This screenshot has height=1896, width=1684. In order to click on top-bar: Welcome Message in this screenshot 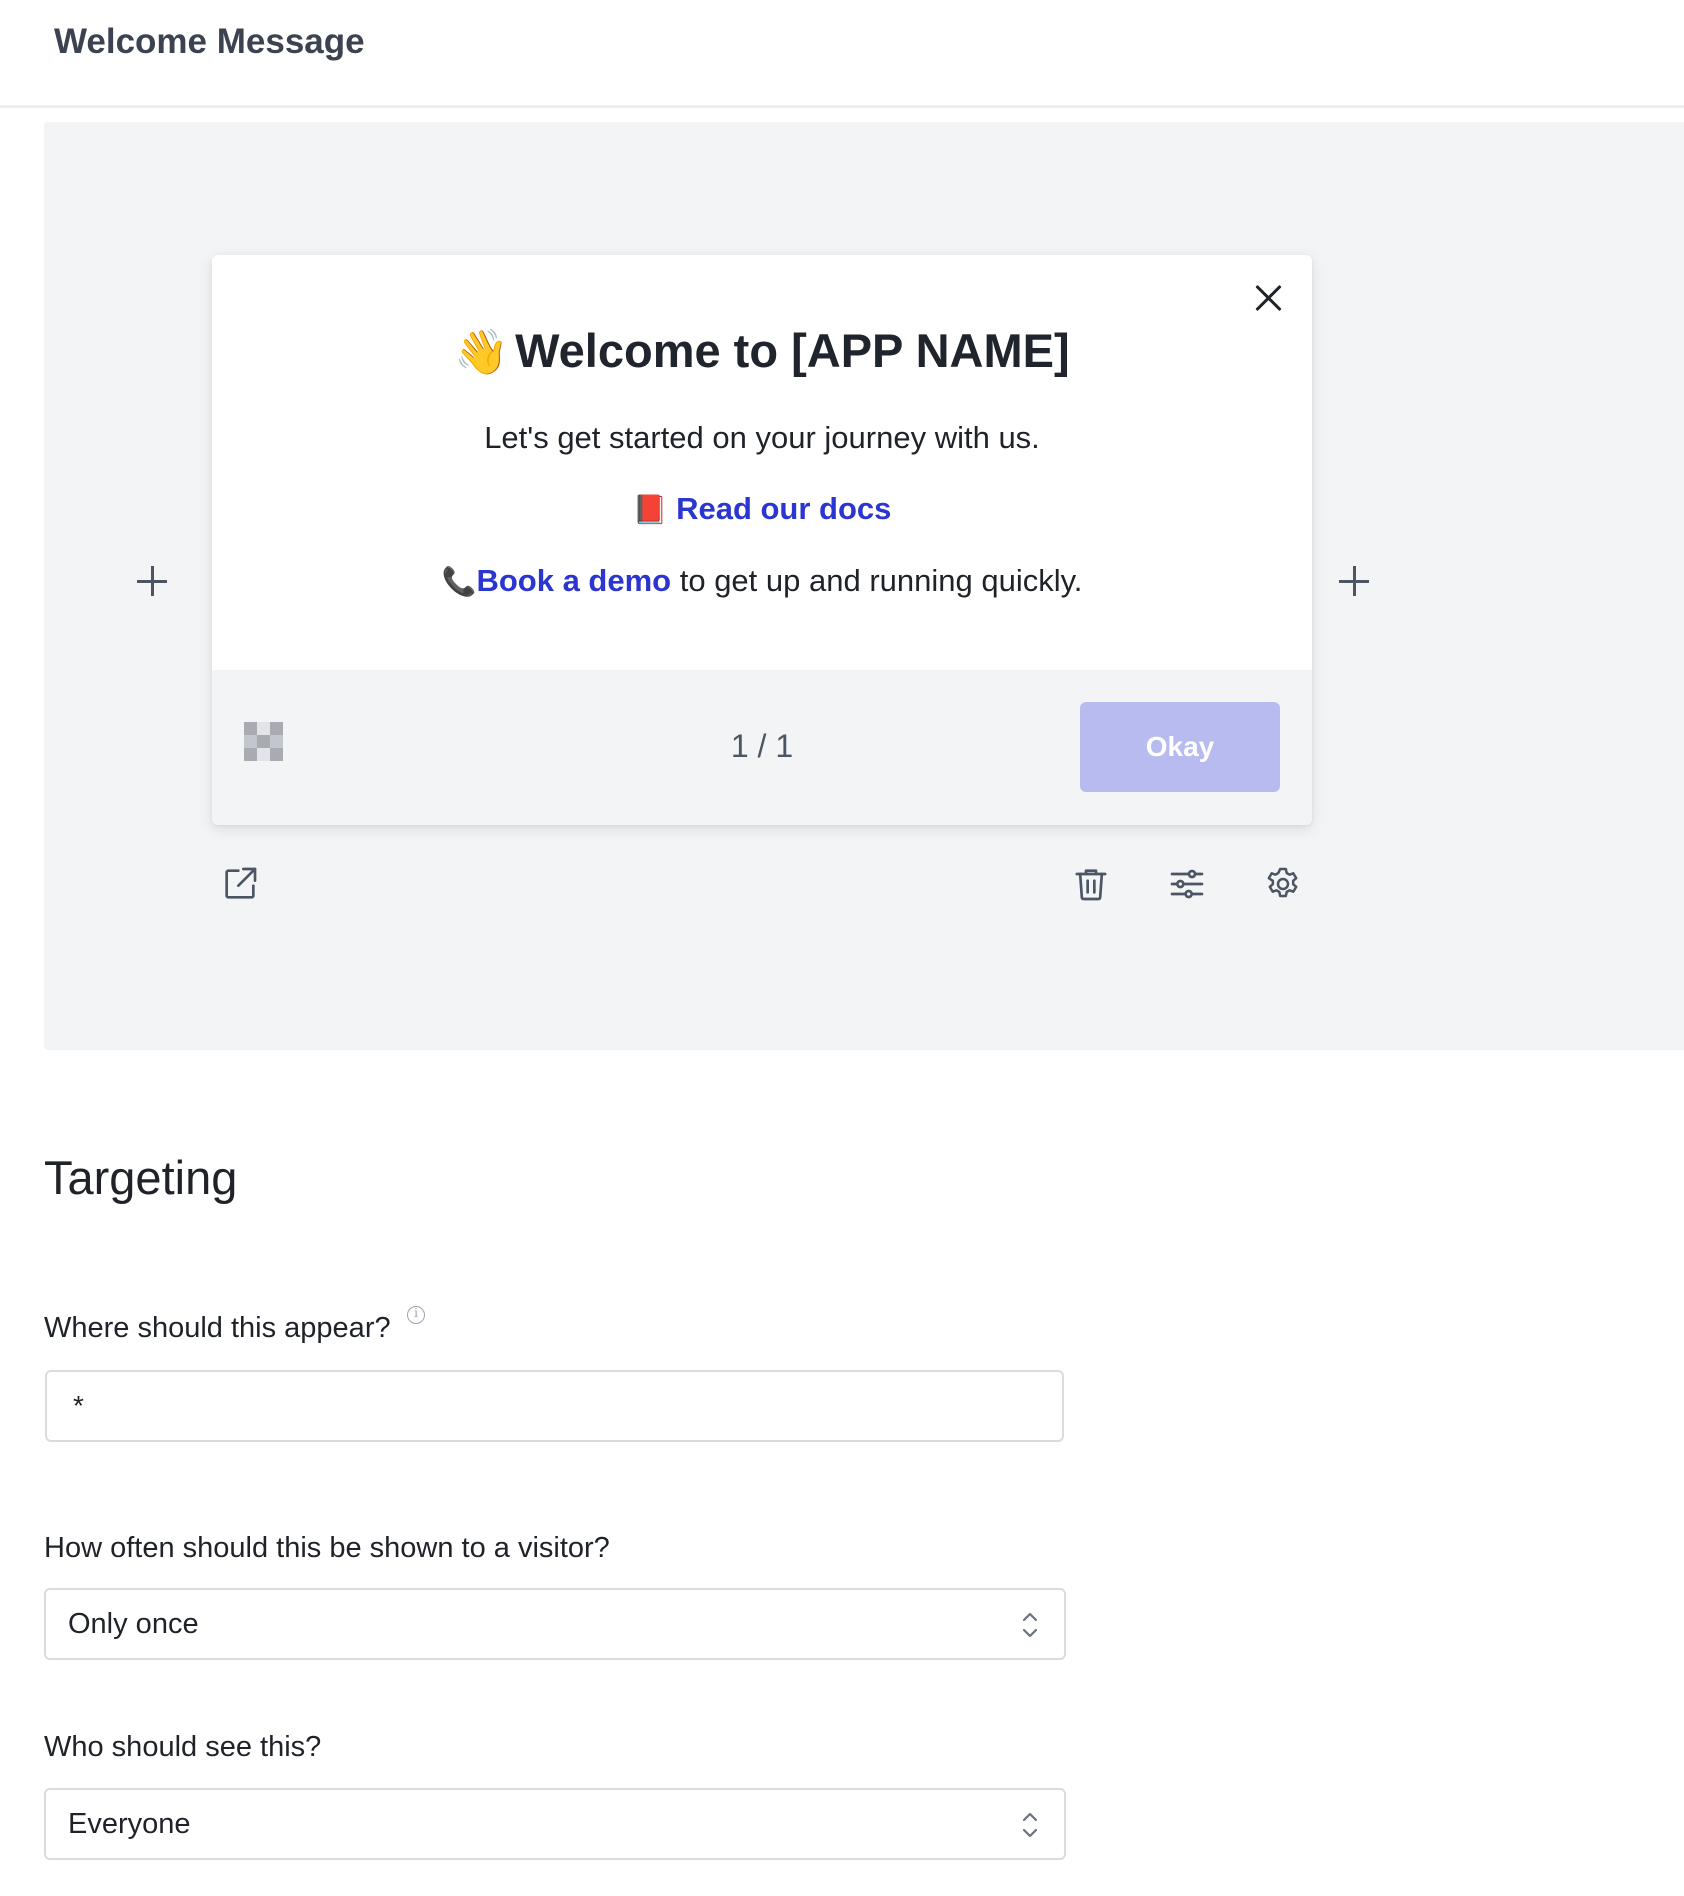, I will do `click(842, 54)`.